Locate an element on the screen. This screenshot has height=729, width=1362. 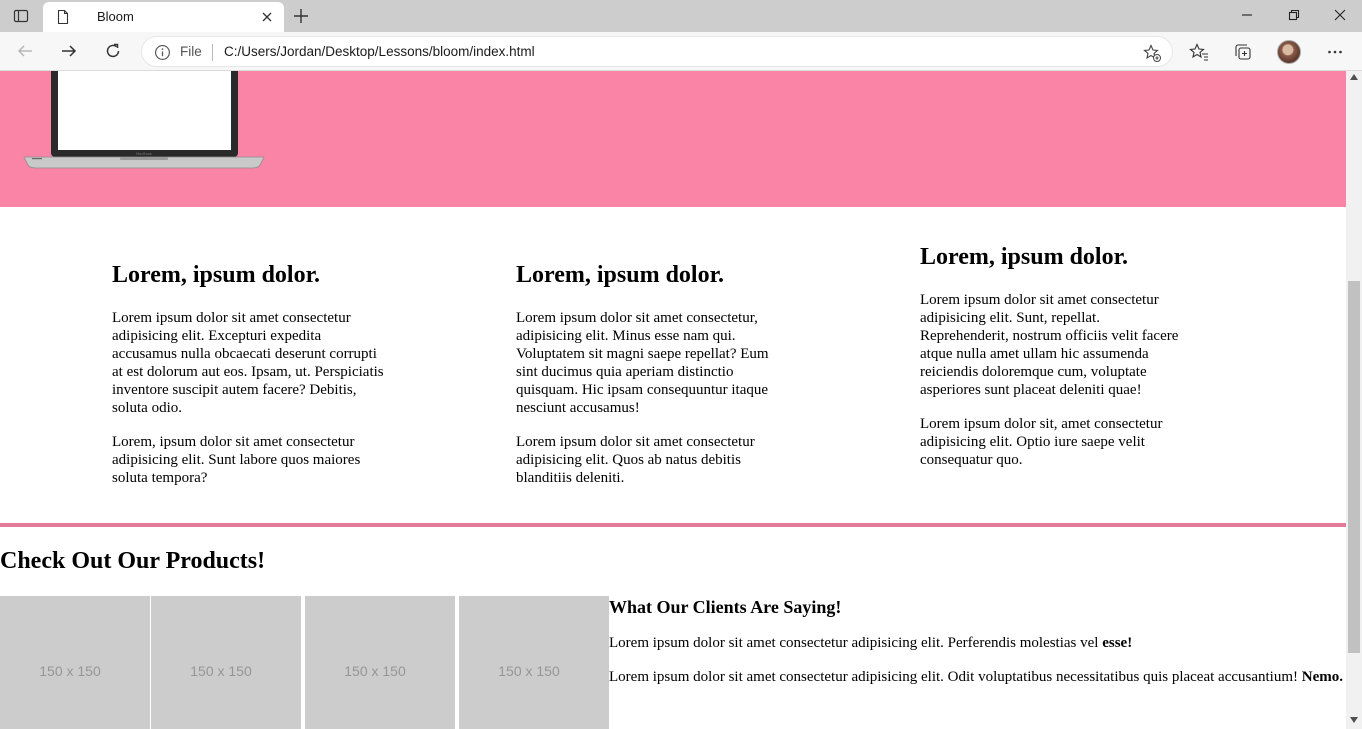
favorites-icon is located at coordinates (1198, 52).